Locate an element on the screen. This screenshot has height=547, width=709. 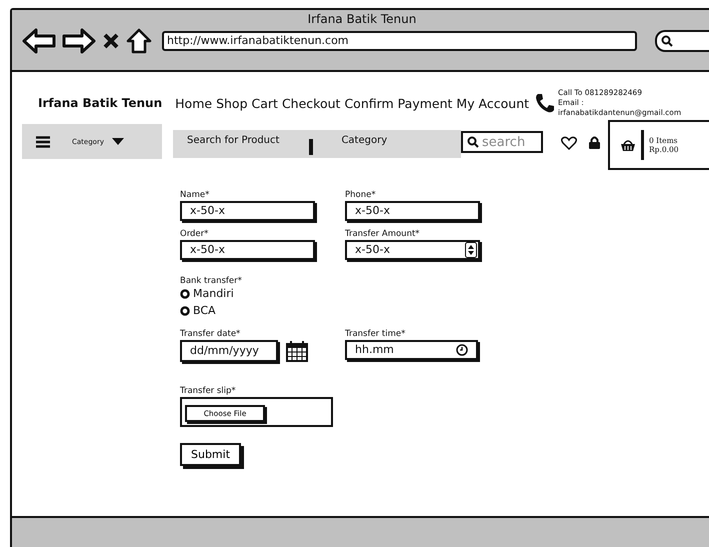
forward-arrow-icon is located at coordinates (79, 41).